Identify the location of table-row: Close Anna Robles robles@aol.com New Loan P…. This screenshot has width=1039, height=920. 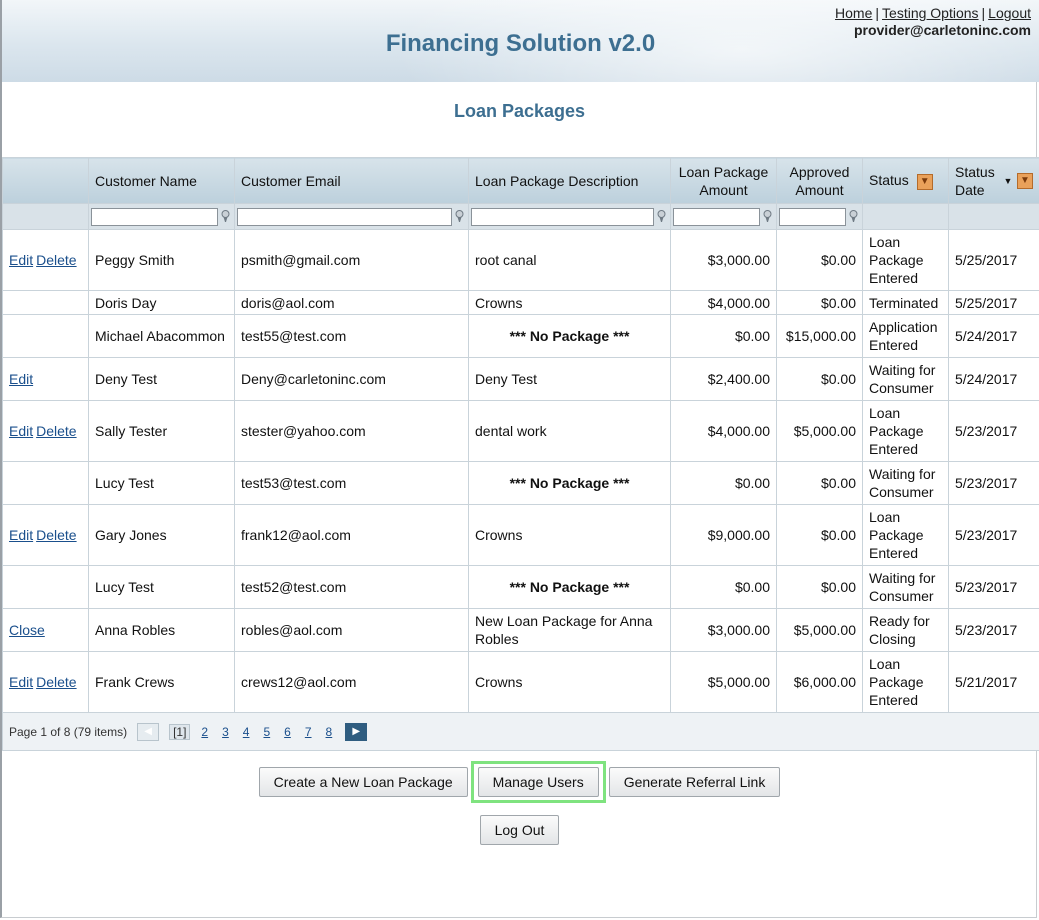
(520, 630).